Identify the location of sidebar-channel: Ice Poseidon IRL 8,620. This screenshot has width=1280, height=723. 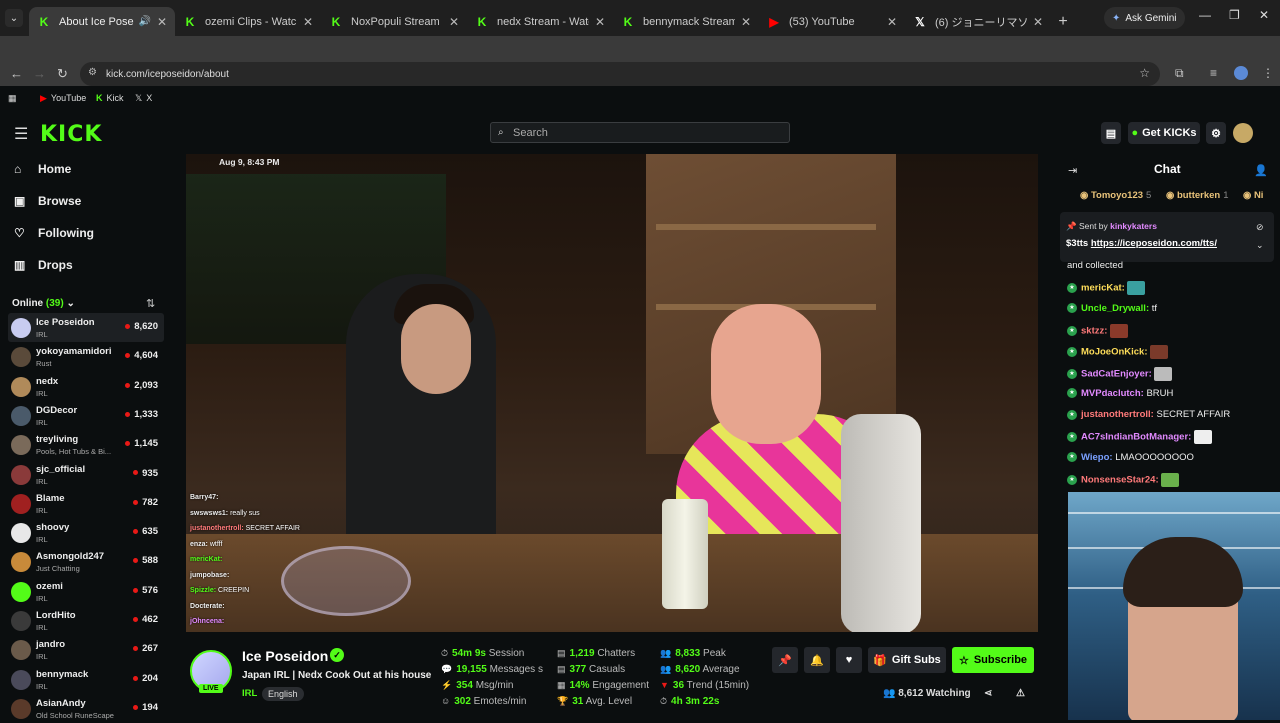
(86, 327).